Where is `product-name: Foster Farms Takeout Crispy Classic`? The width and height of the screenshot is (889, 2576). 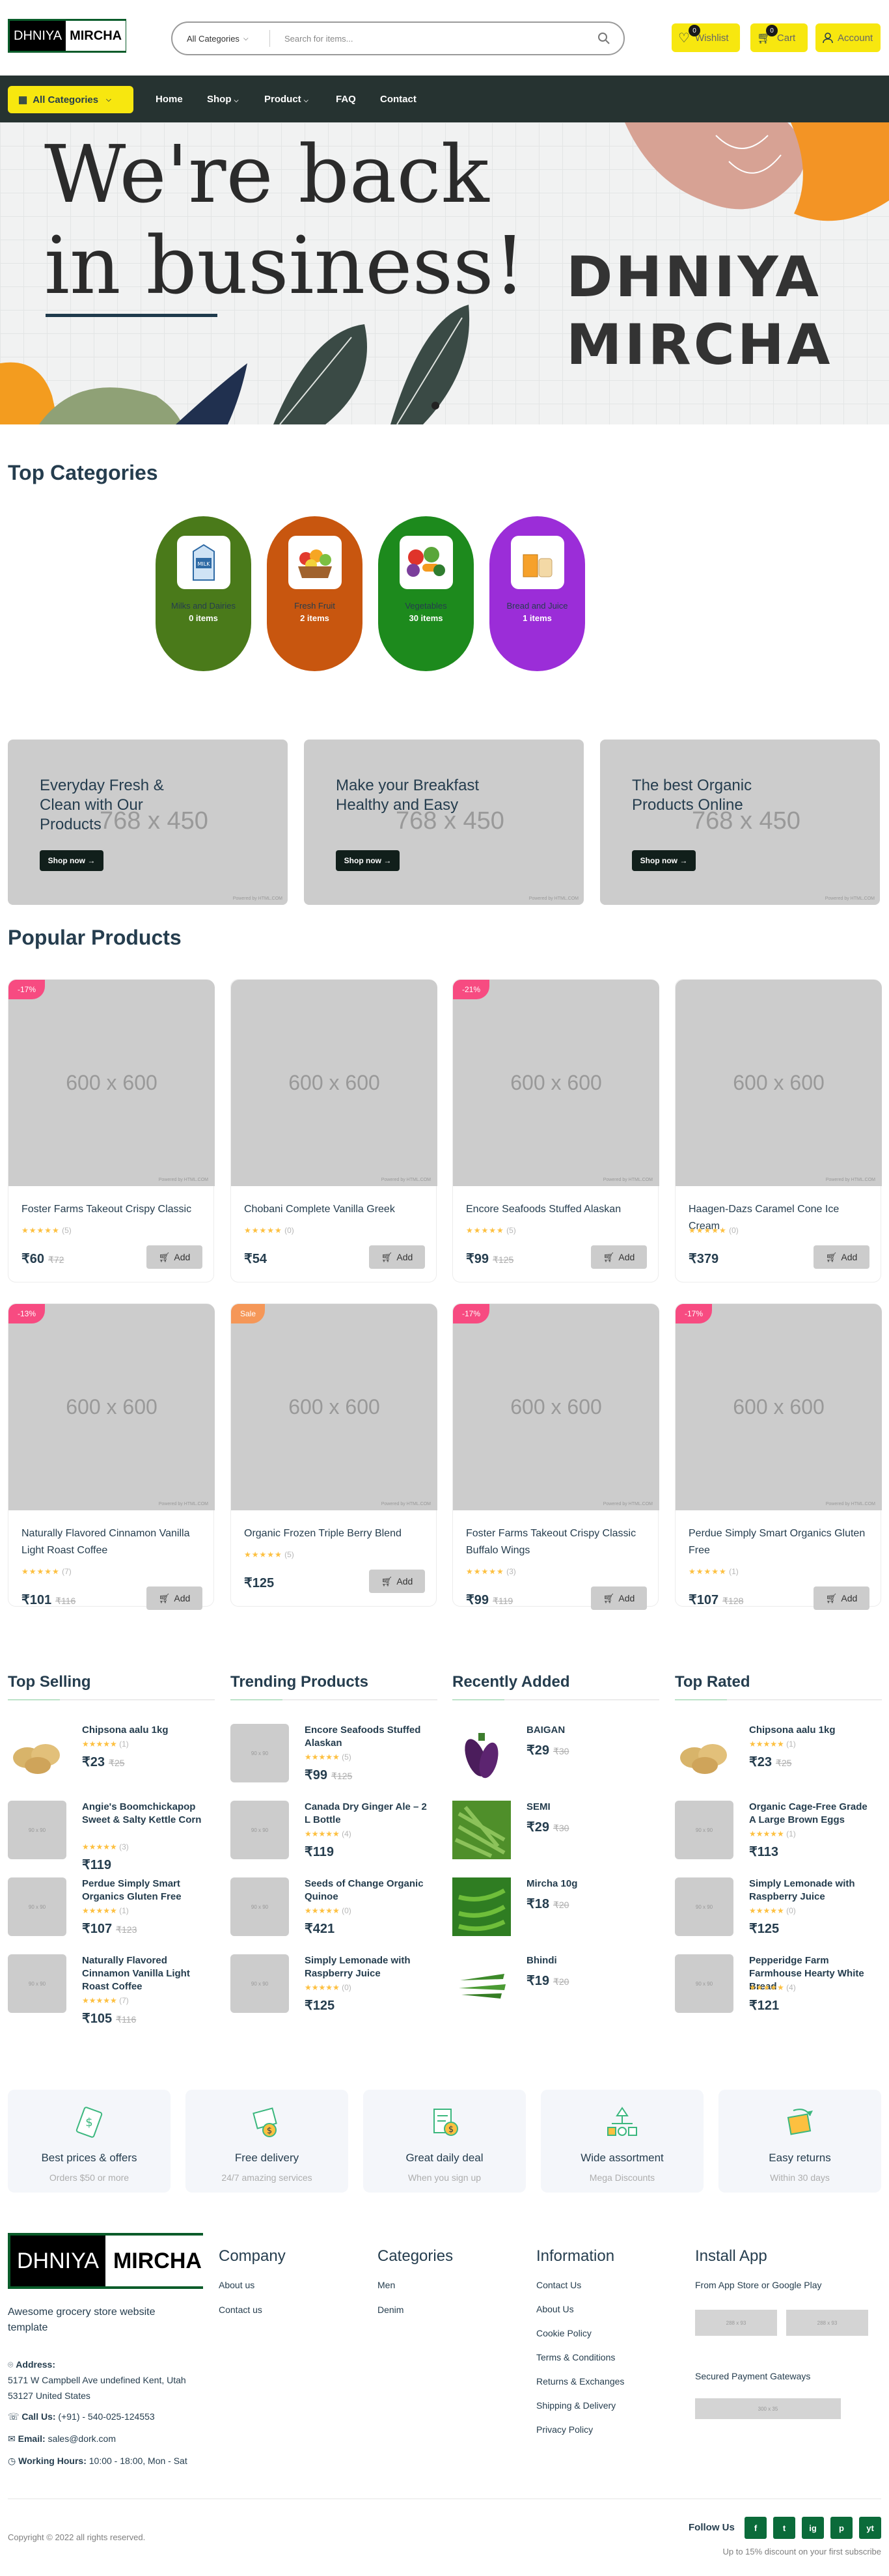
product-name: Foster Farms Takeout Crispy Classic is located at coordinates (112, 1209).